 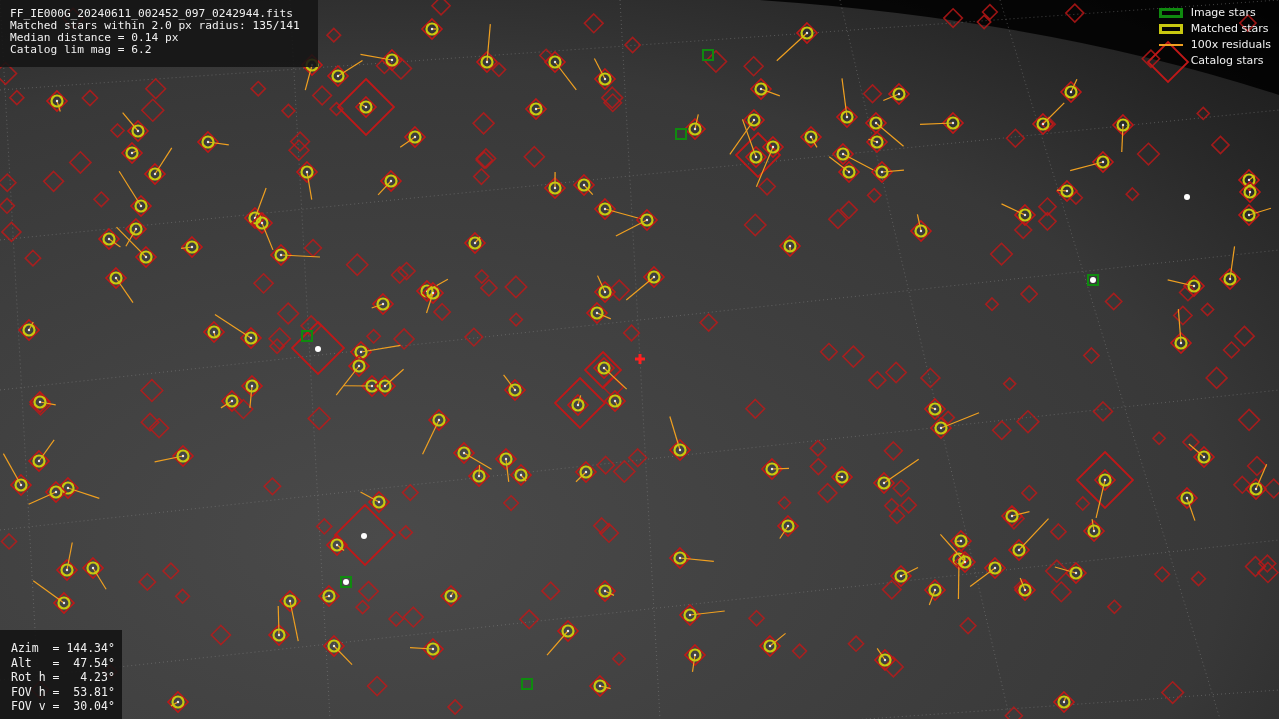 I want to click on info-line: FF_IE000G_20240611_002452_097_0242944.fits, so click(x=151, y=14).